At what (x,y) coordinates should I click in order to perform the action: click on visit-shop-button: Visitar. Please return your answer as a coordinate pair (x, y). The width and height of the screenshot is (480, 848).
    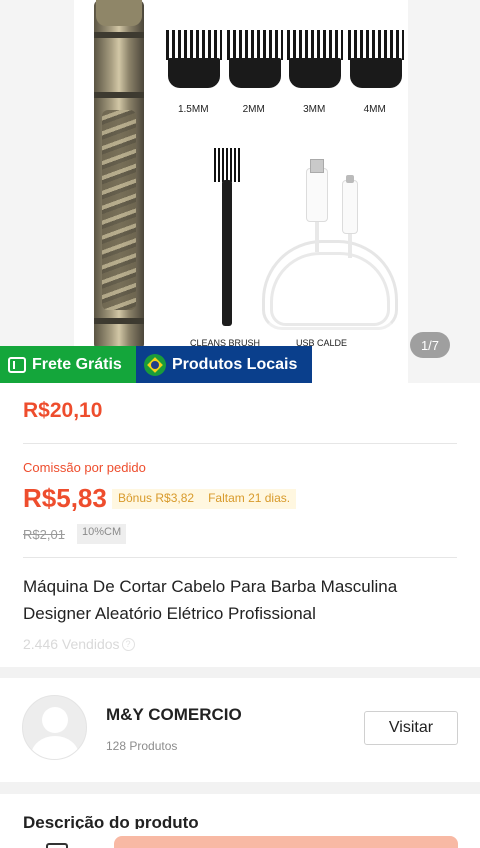
    Looking at the image, I should click on (411, 728).